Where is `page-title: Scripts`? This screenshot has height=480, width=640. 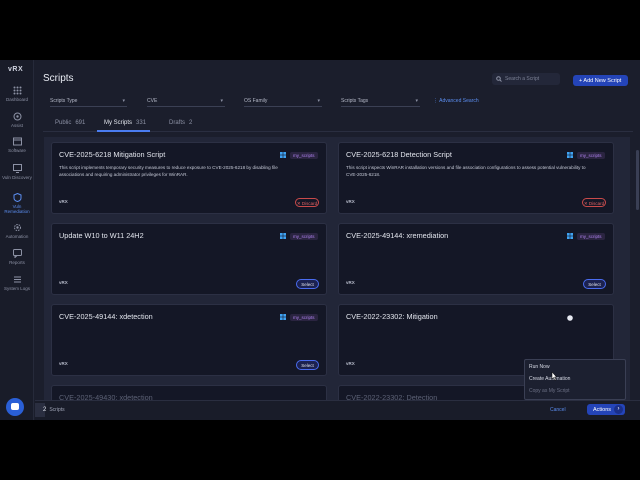
page-title: Scripts is located at coordinates (58, 78).